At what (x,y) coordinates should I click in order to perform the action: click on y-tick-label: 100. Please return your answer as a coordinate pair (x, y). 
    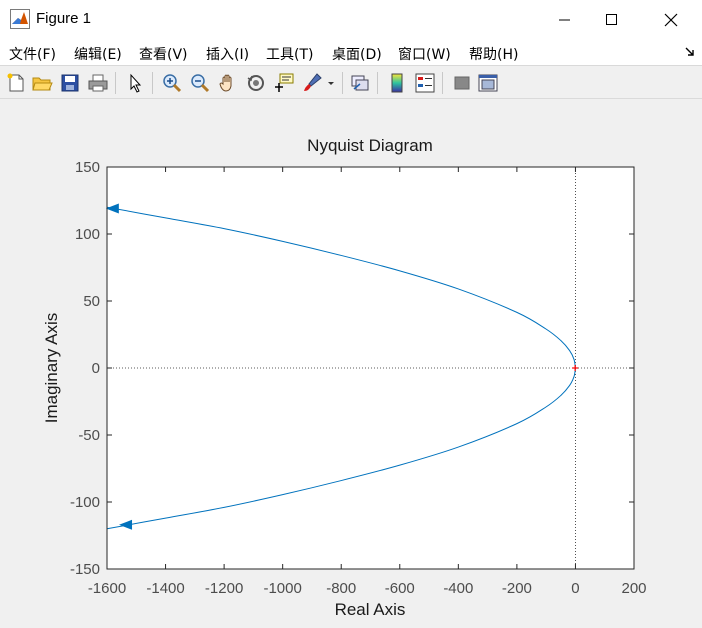
    Looking at the image, I should click on (87, 234).